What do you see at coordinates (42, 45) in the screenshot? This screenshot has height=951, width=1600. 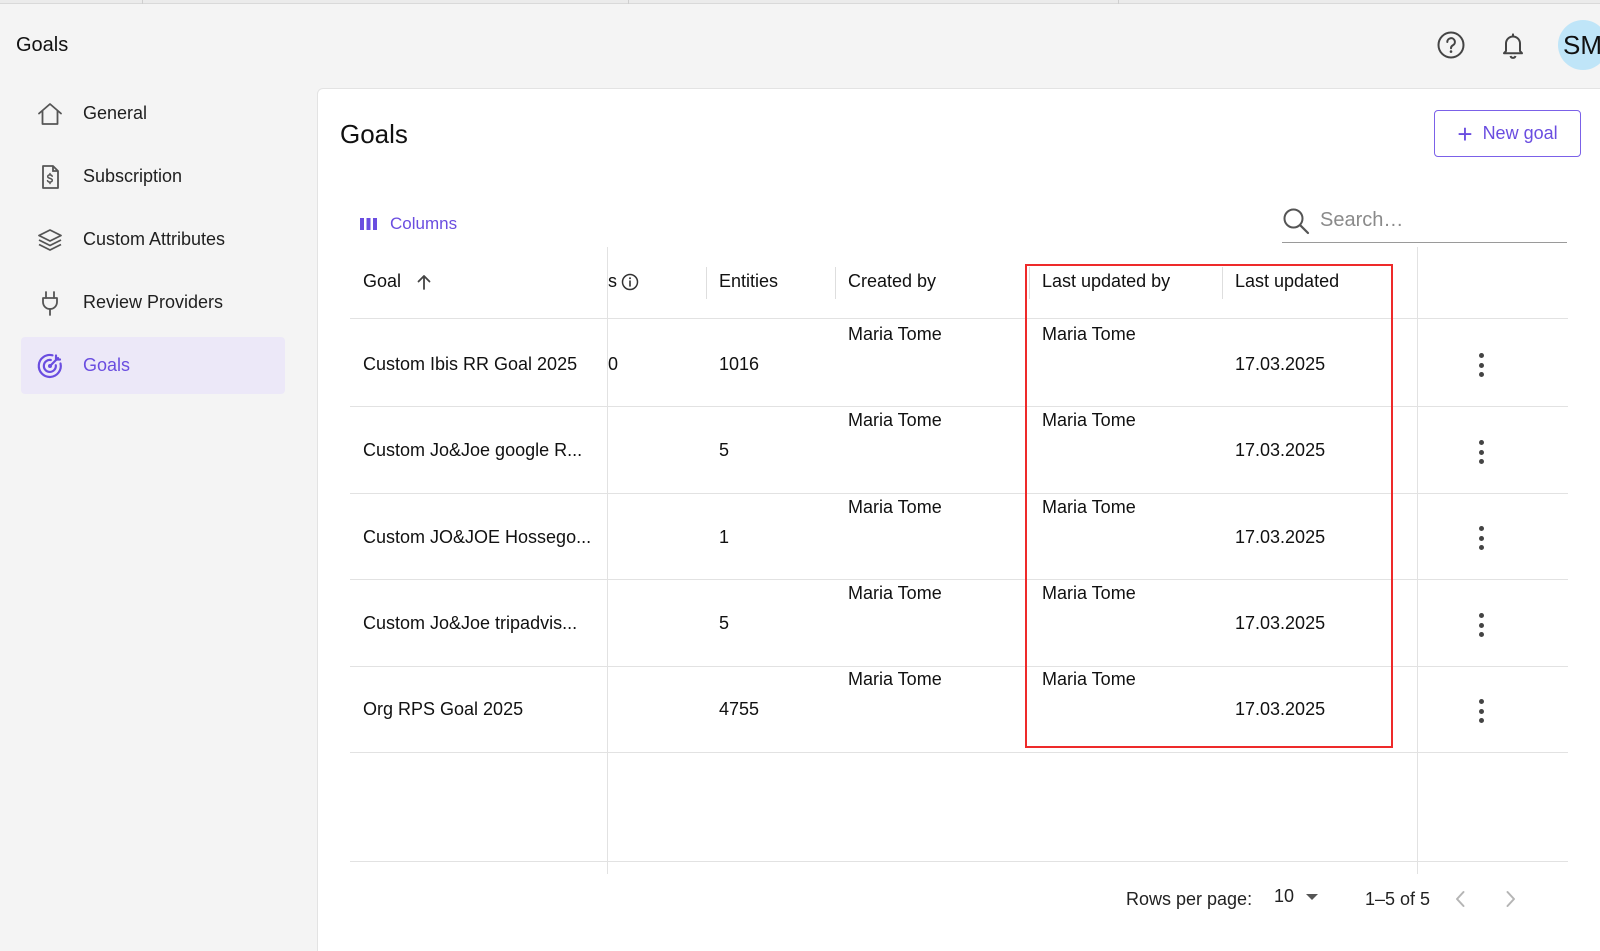 I see `app-title: Goals` at bounding box center [42, 45].